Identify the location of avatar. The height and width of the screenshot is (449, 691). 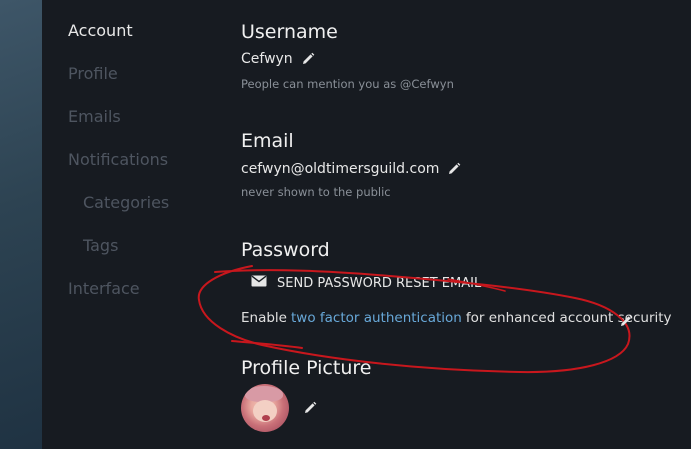
(265, 408).